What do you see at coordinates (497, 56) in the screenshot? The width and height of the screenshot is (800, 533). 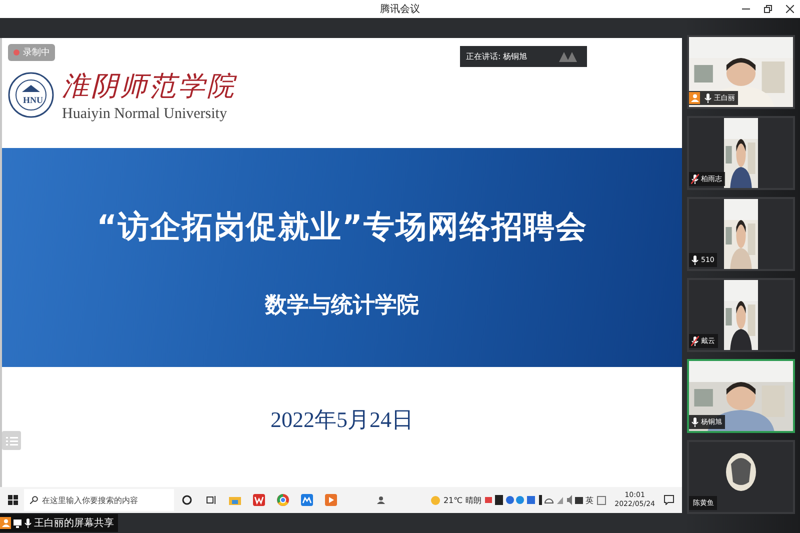 I see `speaker-label: 正在讲话: 杨铜旭` at bounding box center [497, 56].